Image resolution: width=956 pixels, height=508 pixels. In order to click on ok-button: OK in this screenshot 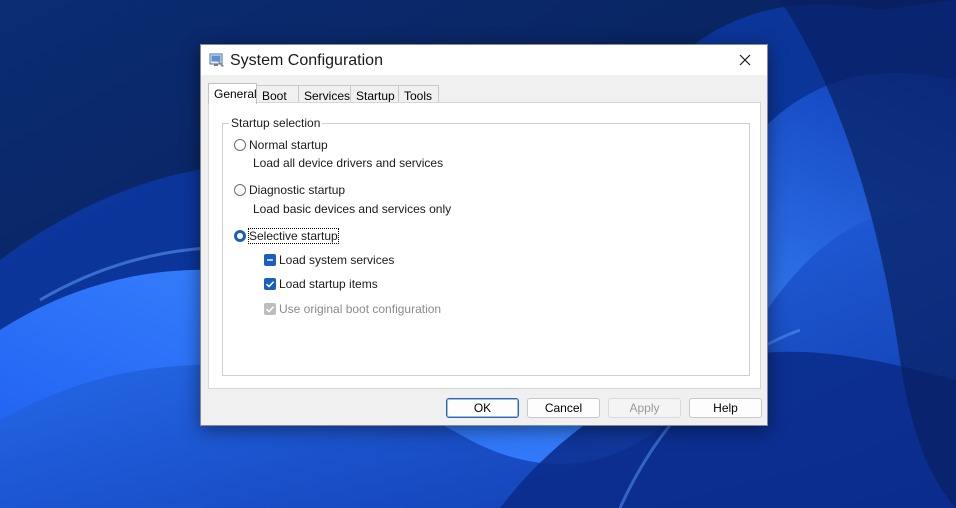, I will do `click(482, 408)`.